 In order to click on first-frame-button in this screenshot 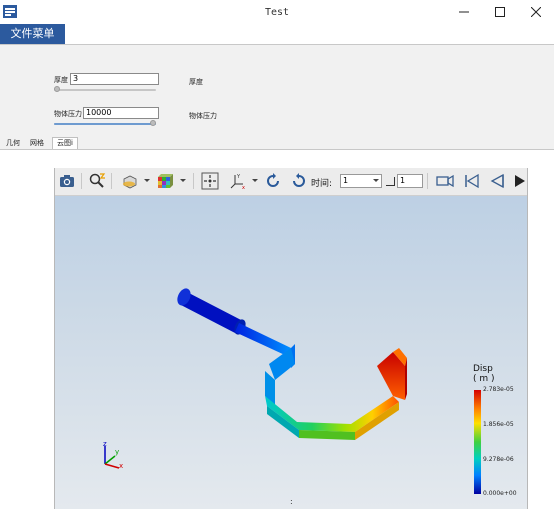, I will do `click(472, 181)`.